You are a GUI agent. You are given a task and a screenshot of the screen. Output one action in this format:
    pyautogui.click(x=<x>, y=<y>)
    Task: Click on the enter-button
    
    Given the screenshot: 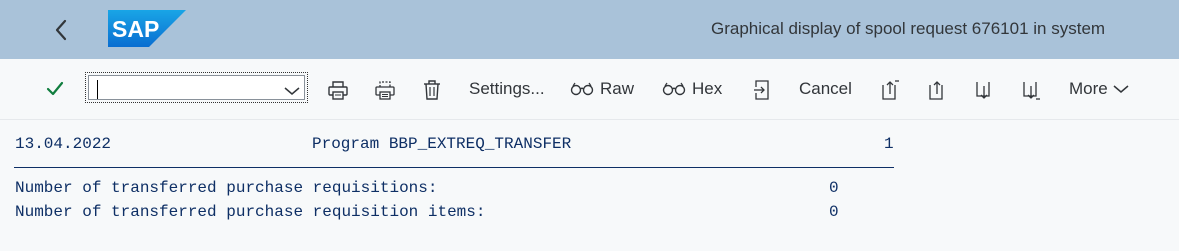 What is the action you would take?
    pyautogui.click(x=55, y=89)
    